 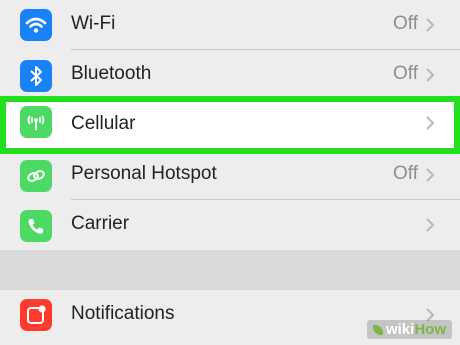 I want to click on wifi-row: Wi-Fi Off, so click(x=230, y=25).